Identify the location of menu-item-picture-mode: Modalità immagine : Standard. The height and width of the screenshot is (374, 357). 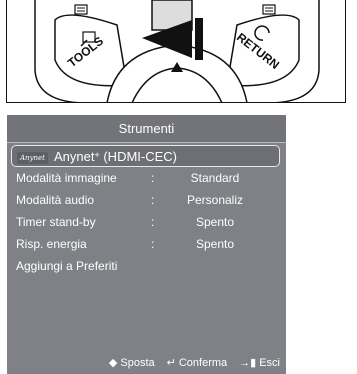
(146, 178).